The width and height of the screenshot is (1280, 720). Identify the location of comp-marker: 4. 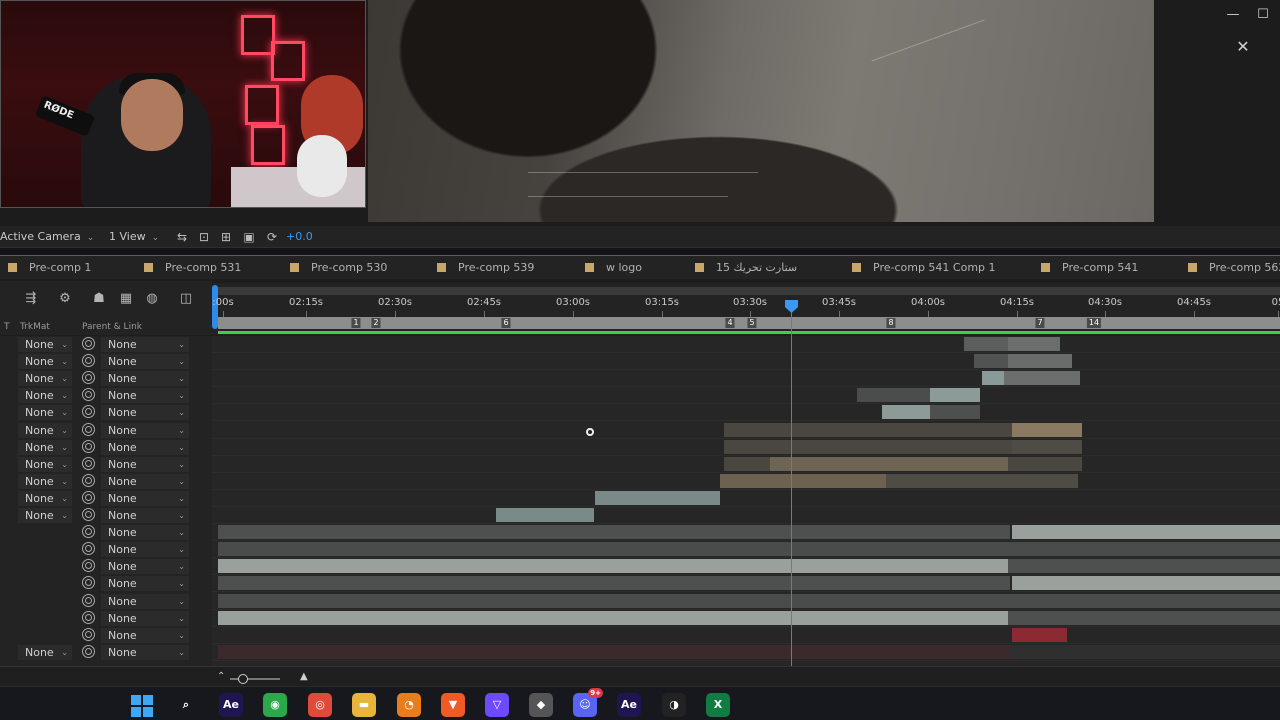
(730, 323).